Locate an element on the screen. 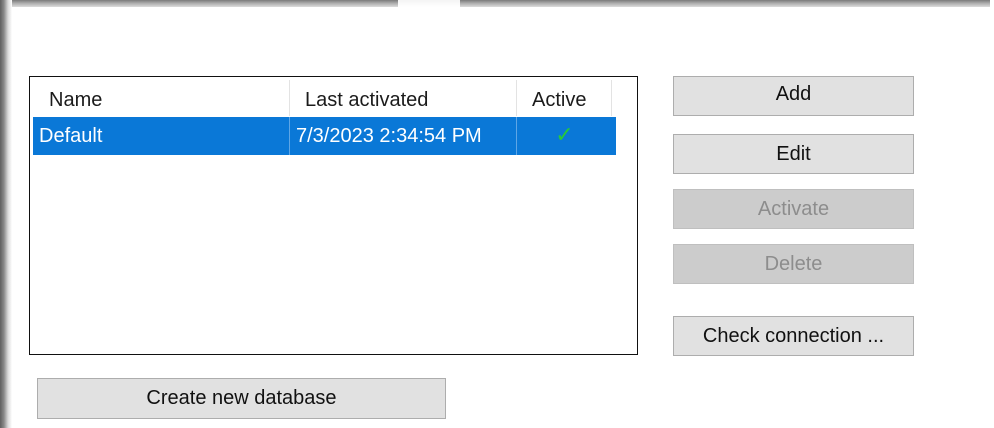 This screenshot has width=994, height=428. column-header-last-activated-label: Last activated is located at coordinates (367, 99).